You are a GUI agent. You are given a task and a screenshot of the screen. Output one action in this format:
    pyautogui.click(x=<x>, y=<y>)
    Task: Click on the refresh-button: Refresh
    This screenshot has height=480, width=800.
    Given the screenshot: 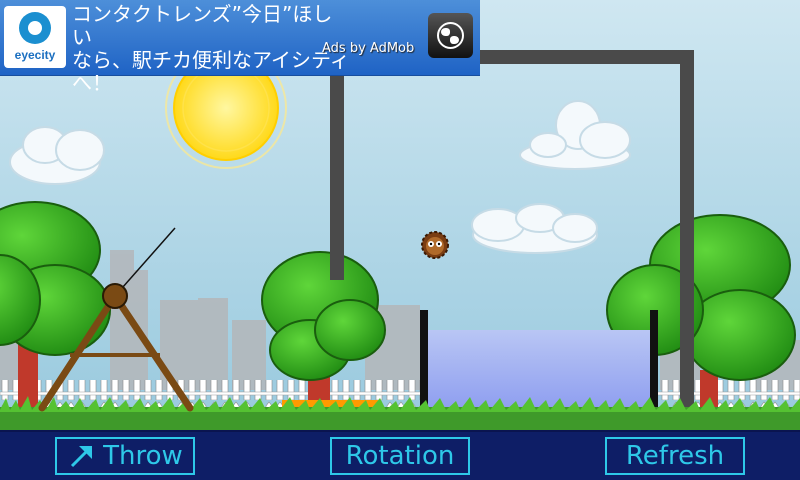 What is the action you would take?
    pyautogui.click(x=675, y=456)
    